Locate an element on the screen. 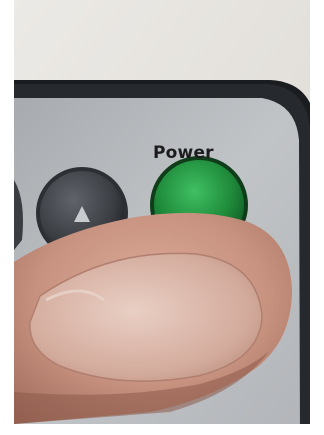 The height and width of the screenshot is (435, 324). left-border is located at coordinates (7, 217).